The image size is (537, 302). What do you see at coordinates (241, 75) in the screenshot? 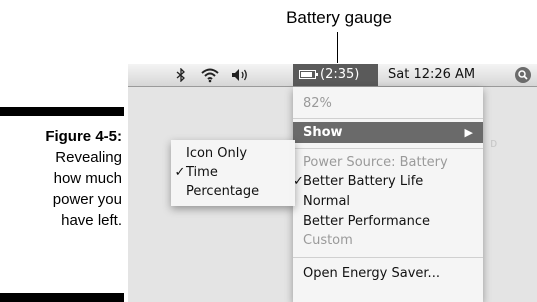
I see `volume-icon` at bounding box center [241, 75].